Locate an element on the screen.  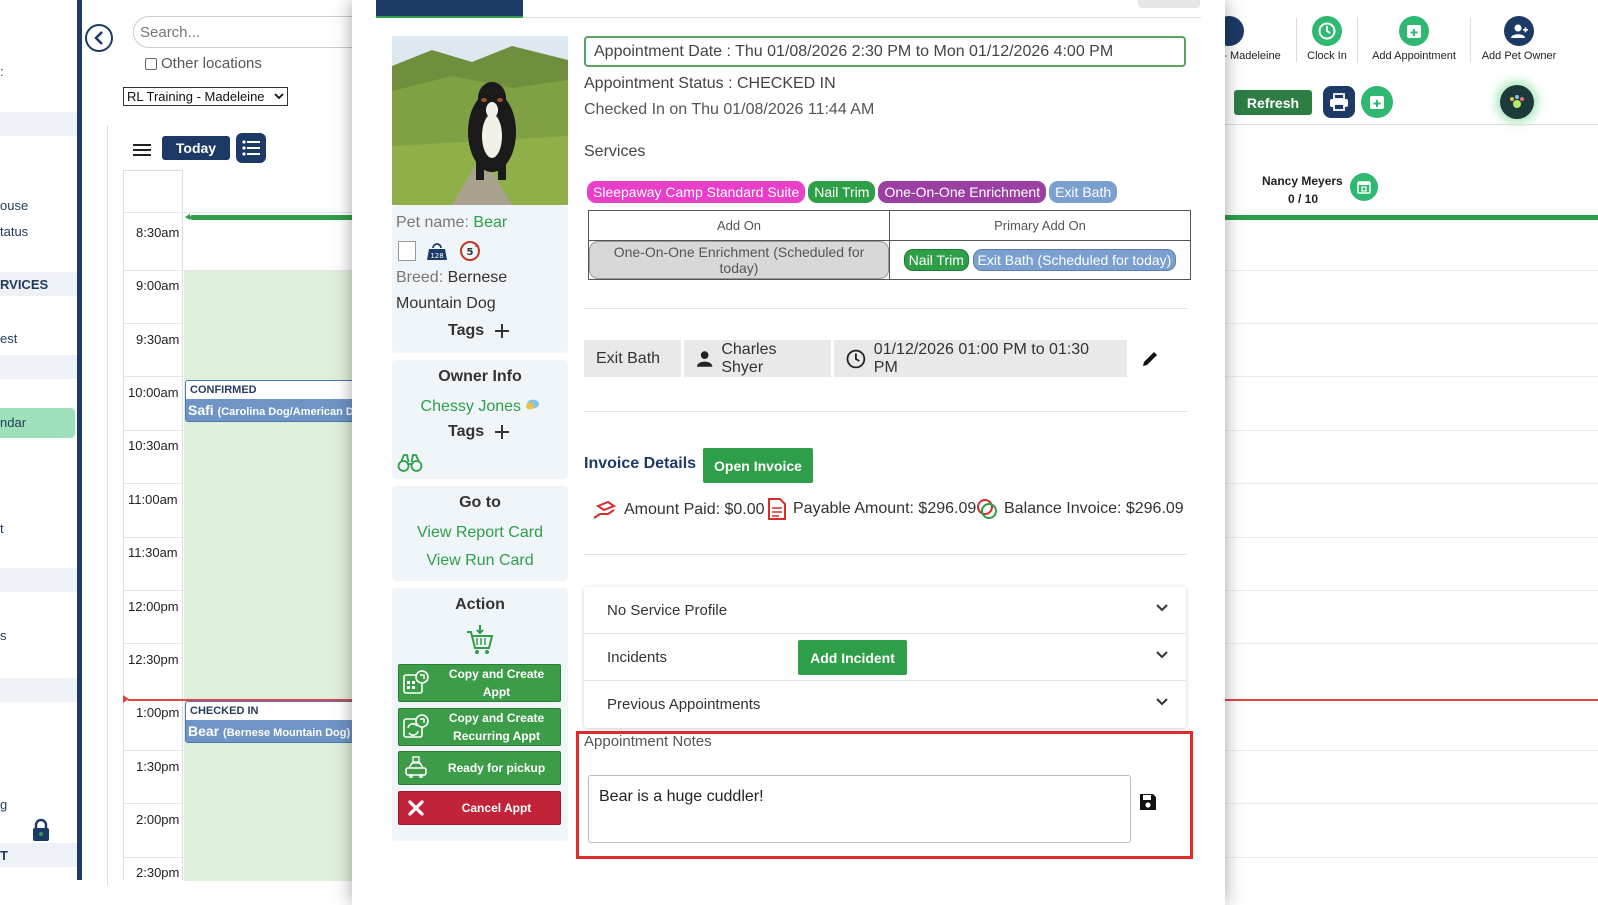
ready-for-pickup-button: Ready for pickup is located at coordinates (479, 768).